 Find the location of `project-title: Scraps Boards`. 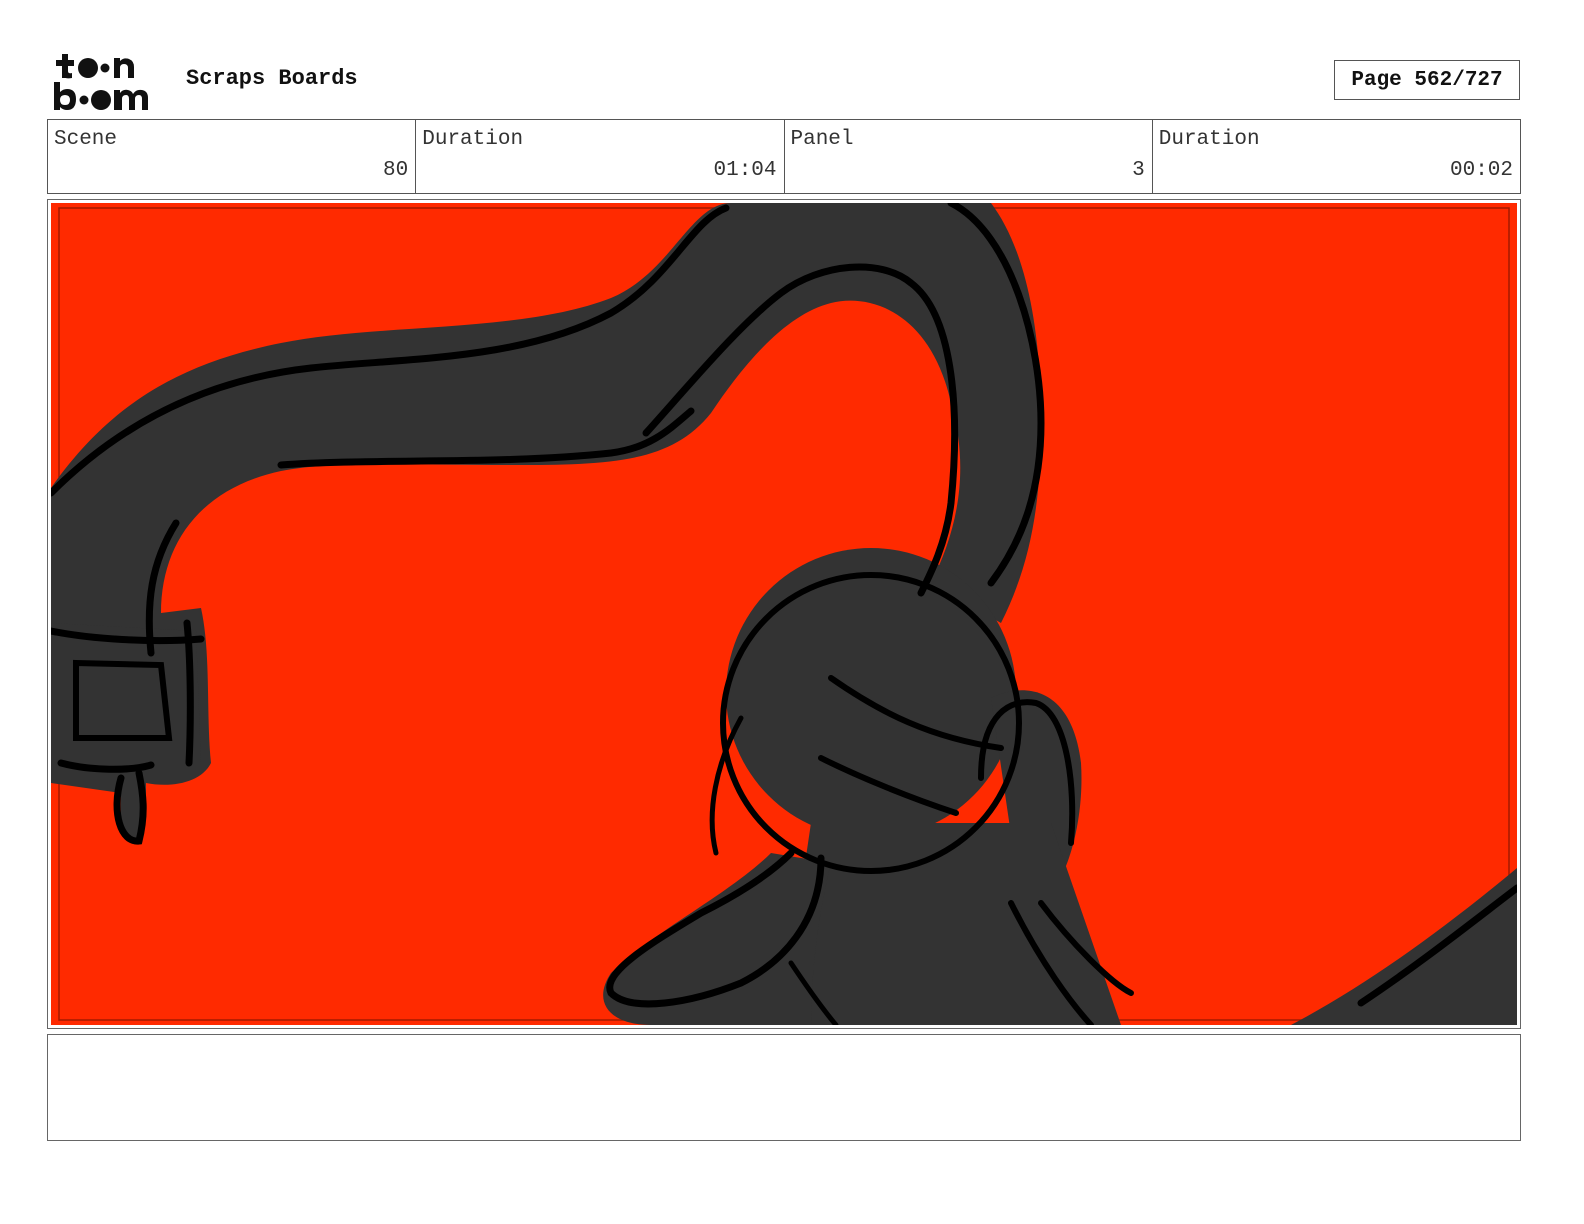

project-title: Scraps Boards is located at coordinates (272, 78).